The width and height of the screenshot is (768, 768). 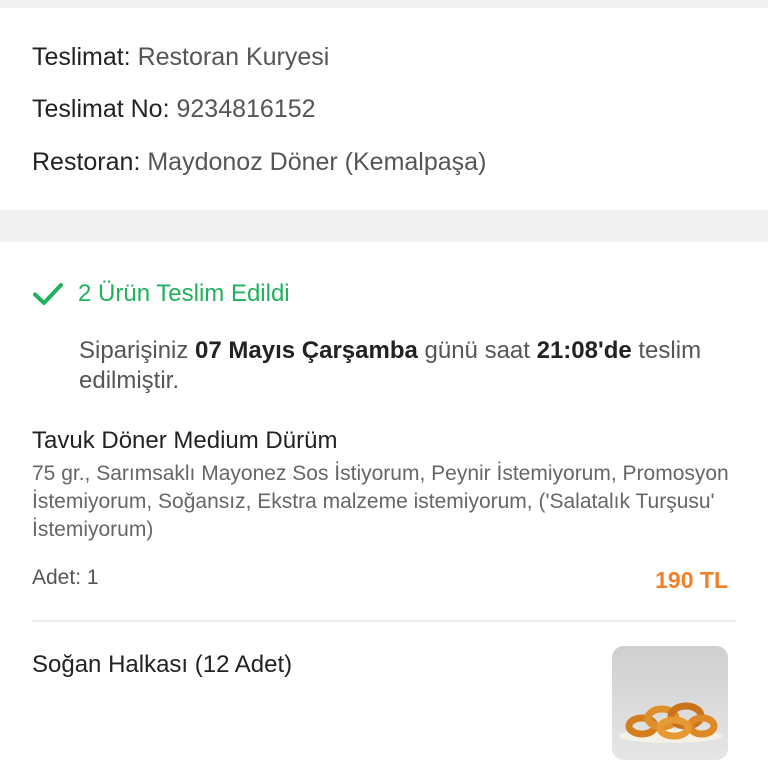 What do you see at coordinates (233, 57) in the screenshot?
I see `delivery-type-value: Restoran Kuryesi` at bounding box center [233, 57].